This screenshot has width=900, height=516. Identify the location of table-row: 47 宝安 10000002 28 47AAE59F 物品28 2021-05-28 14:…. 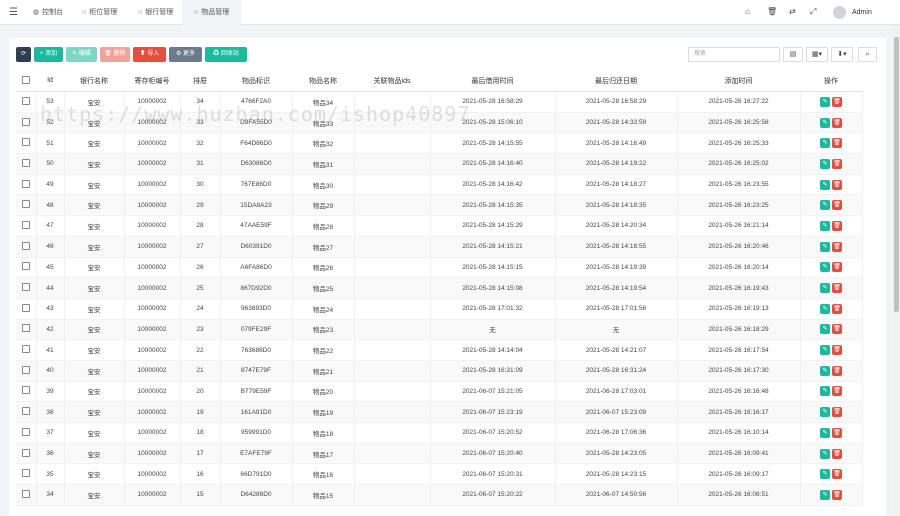
(439, 226).